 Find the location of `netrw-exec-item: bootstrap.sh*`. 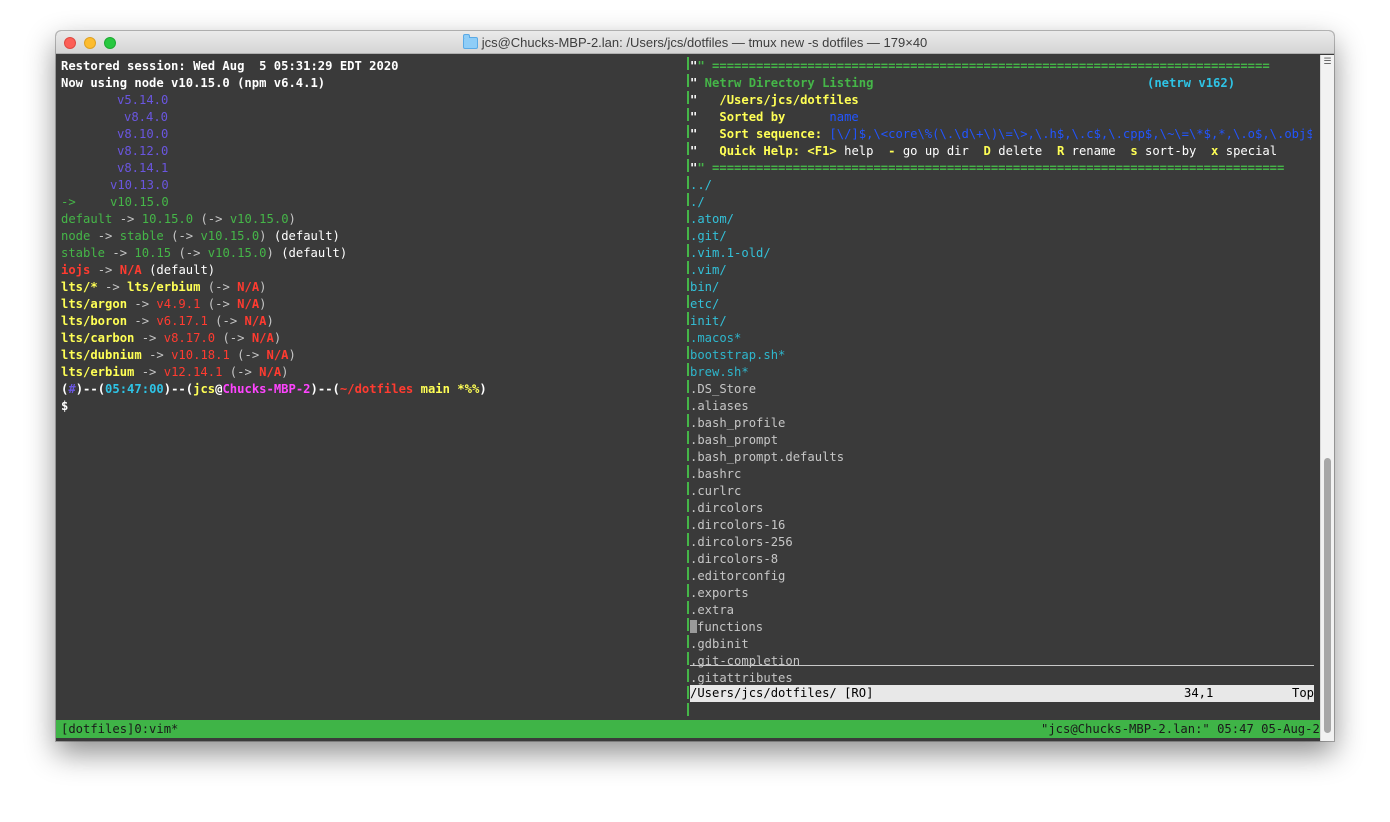

netrw-exec-item: bootstrap.sh* is located at coordinates (737, 355).